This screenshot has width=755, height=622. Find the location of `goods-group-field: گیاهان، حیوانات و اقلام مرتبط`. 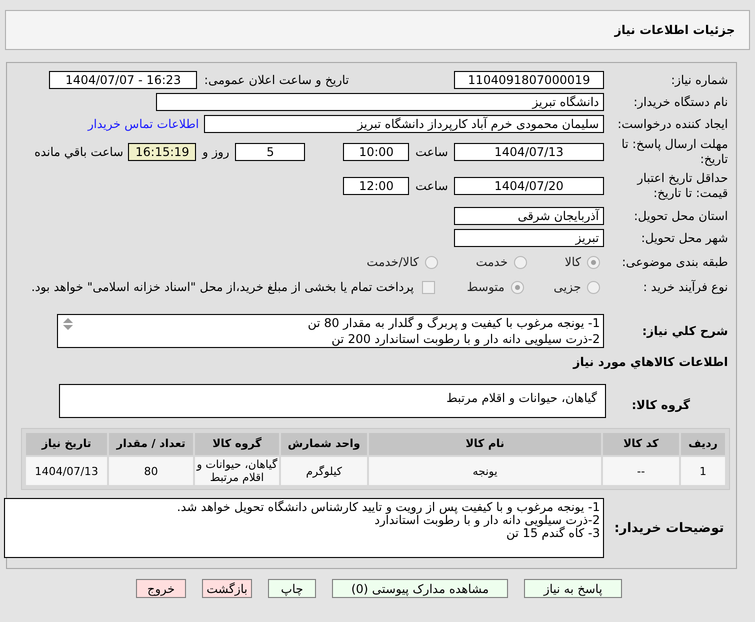

goods-group-field: گیاهان، حیوانات و اقلام مرتبط is located at coordinates (332, 401).